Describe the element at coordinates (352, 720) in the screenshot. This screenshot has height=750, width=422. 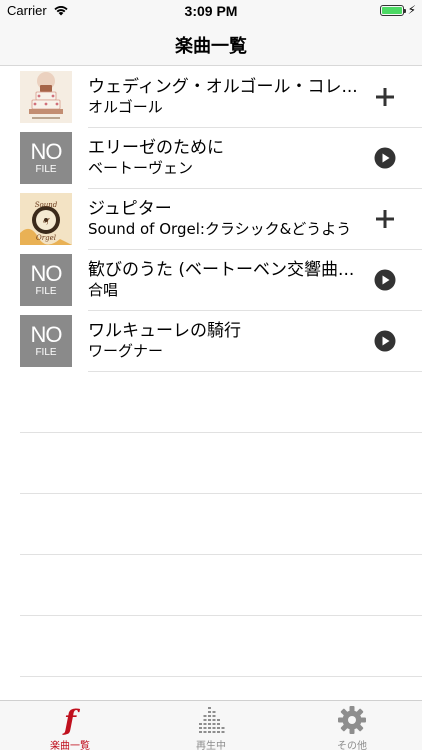
I see `gear-icon` at that location.